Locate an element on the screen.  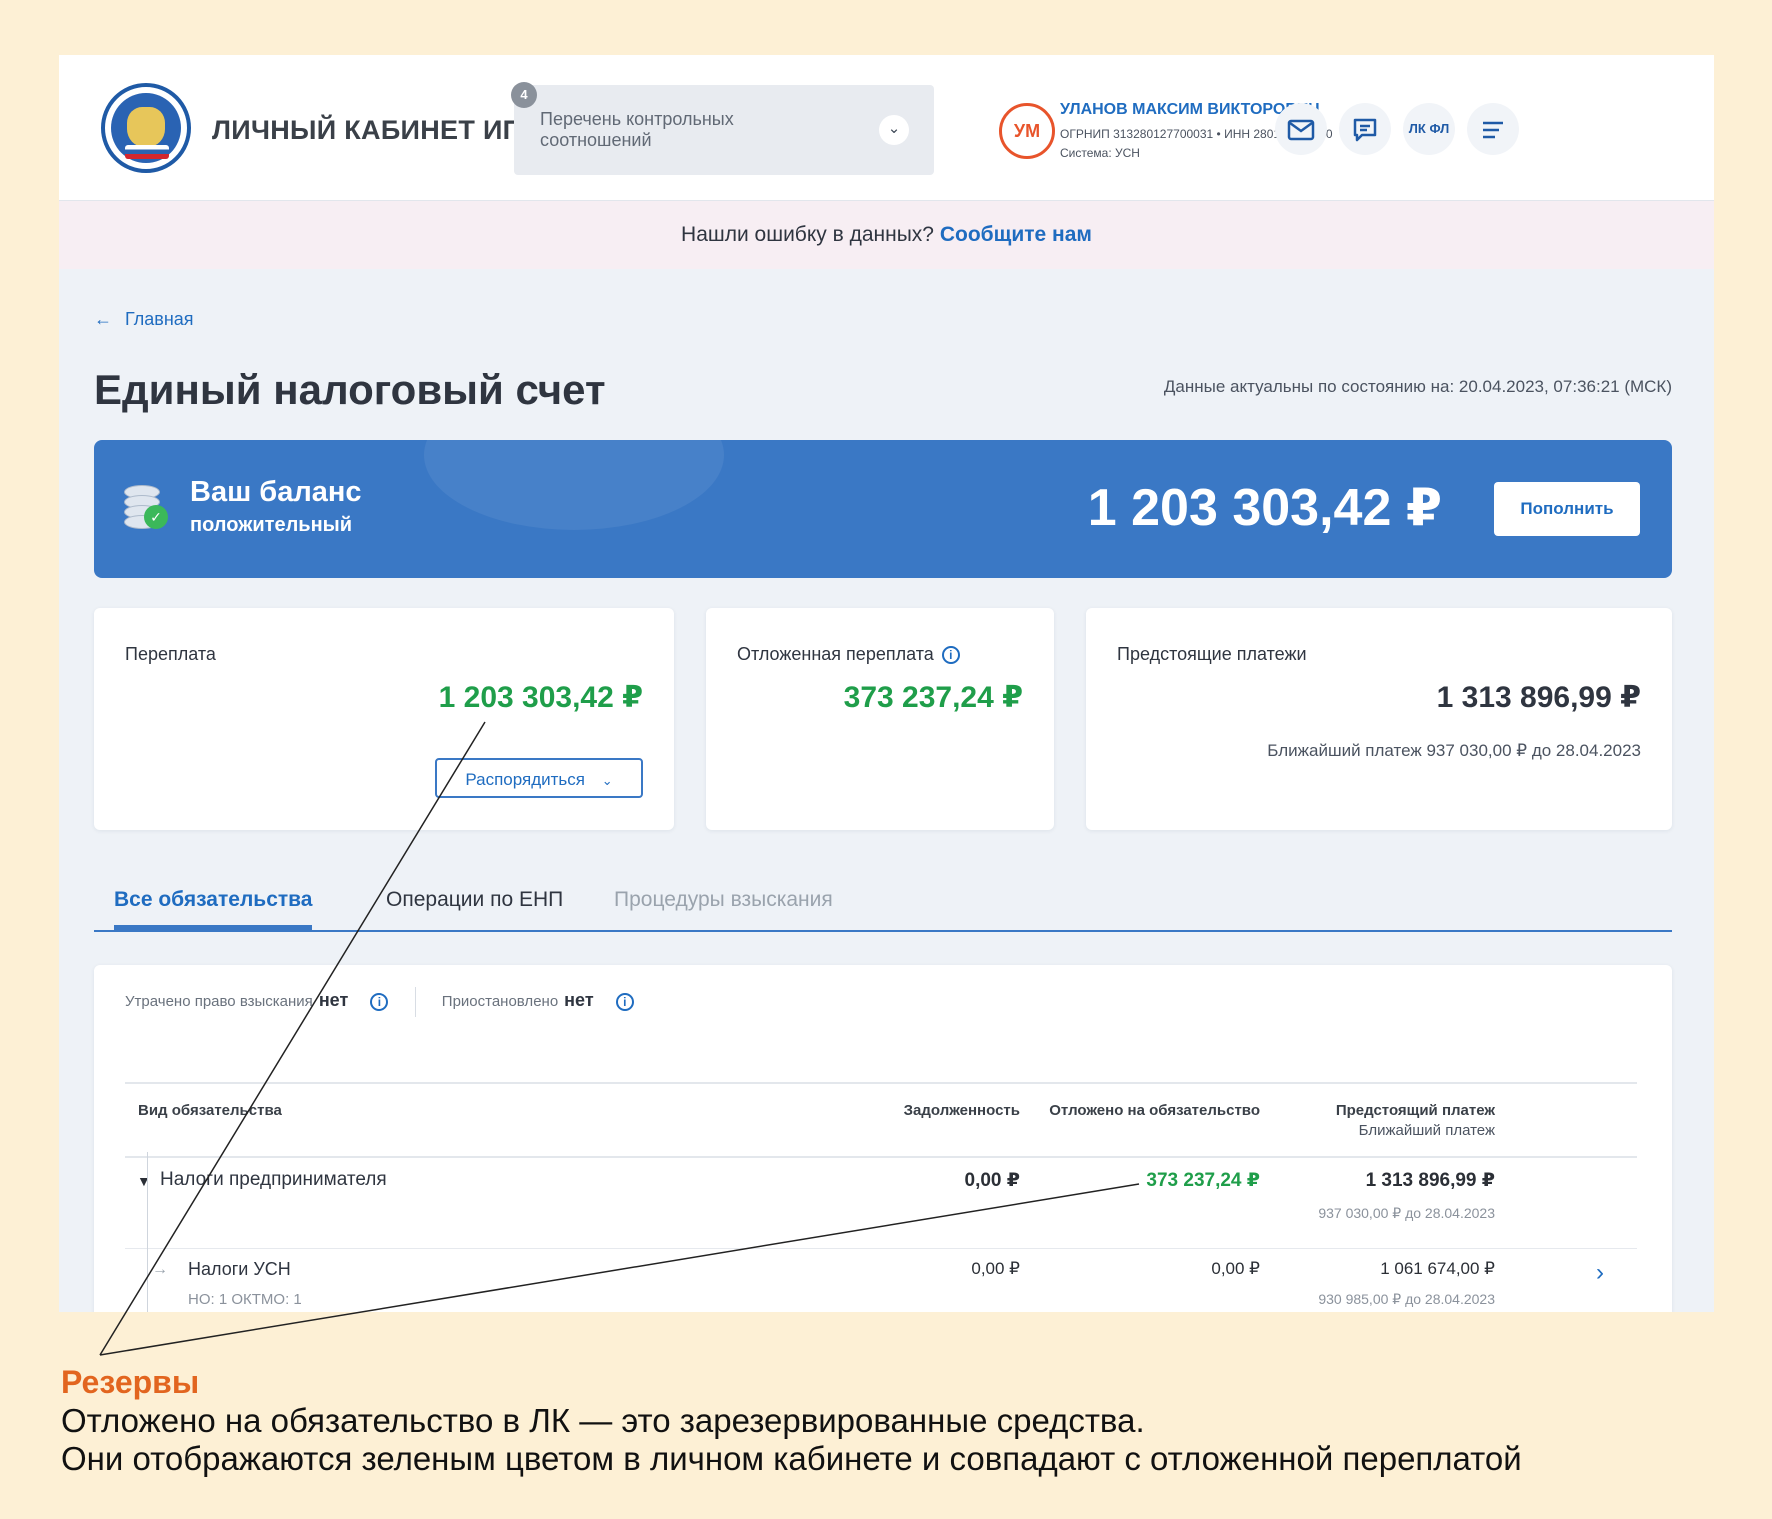
upcoming-amount: 1 313 896,99 ₽ is located at coordinates (1538, 697).